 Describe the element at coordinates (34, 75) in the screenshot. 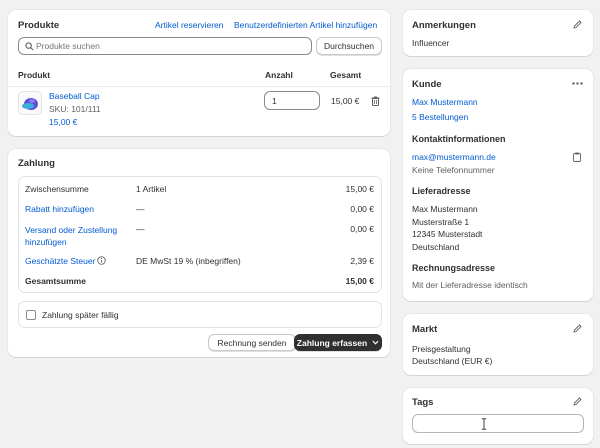

I see `column-header-product: Produkt` at that location.